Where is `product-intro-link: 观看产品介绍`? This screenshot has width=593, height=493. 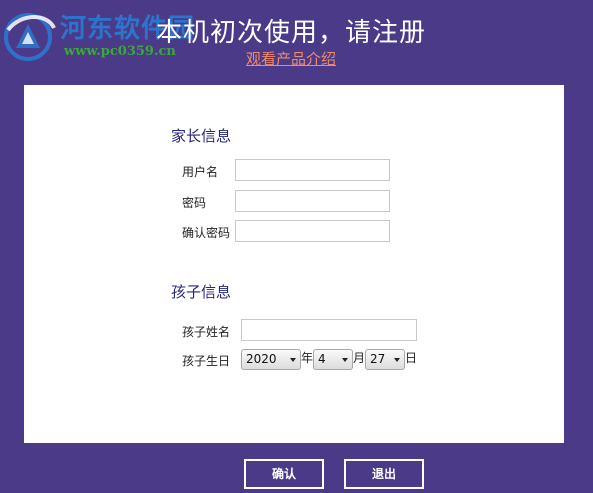
product-intro-link: 观看产品介绍 is located at coordinates (291, 58).